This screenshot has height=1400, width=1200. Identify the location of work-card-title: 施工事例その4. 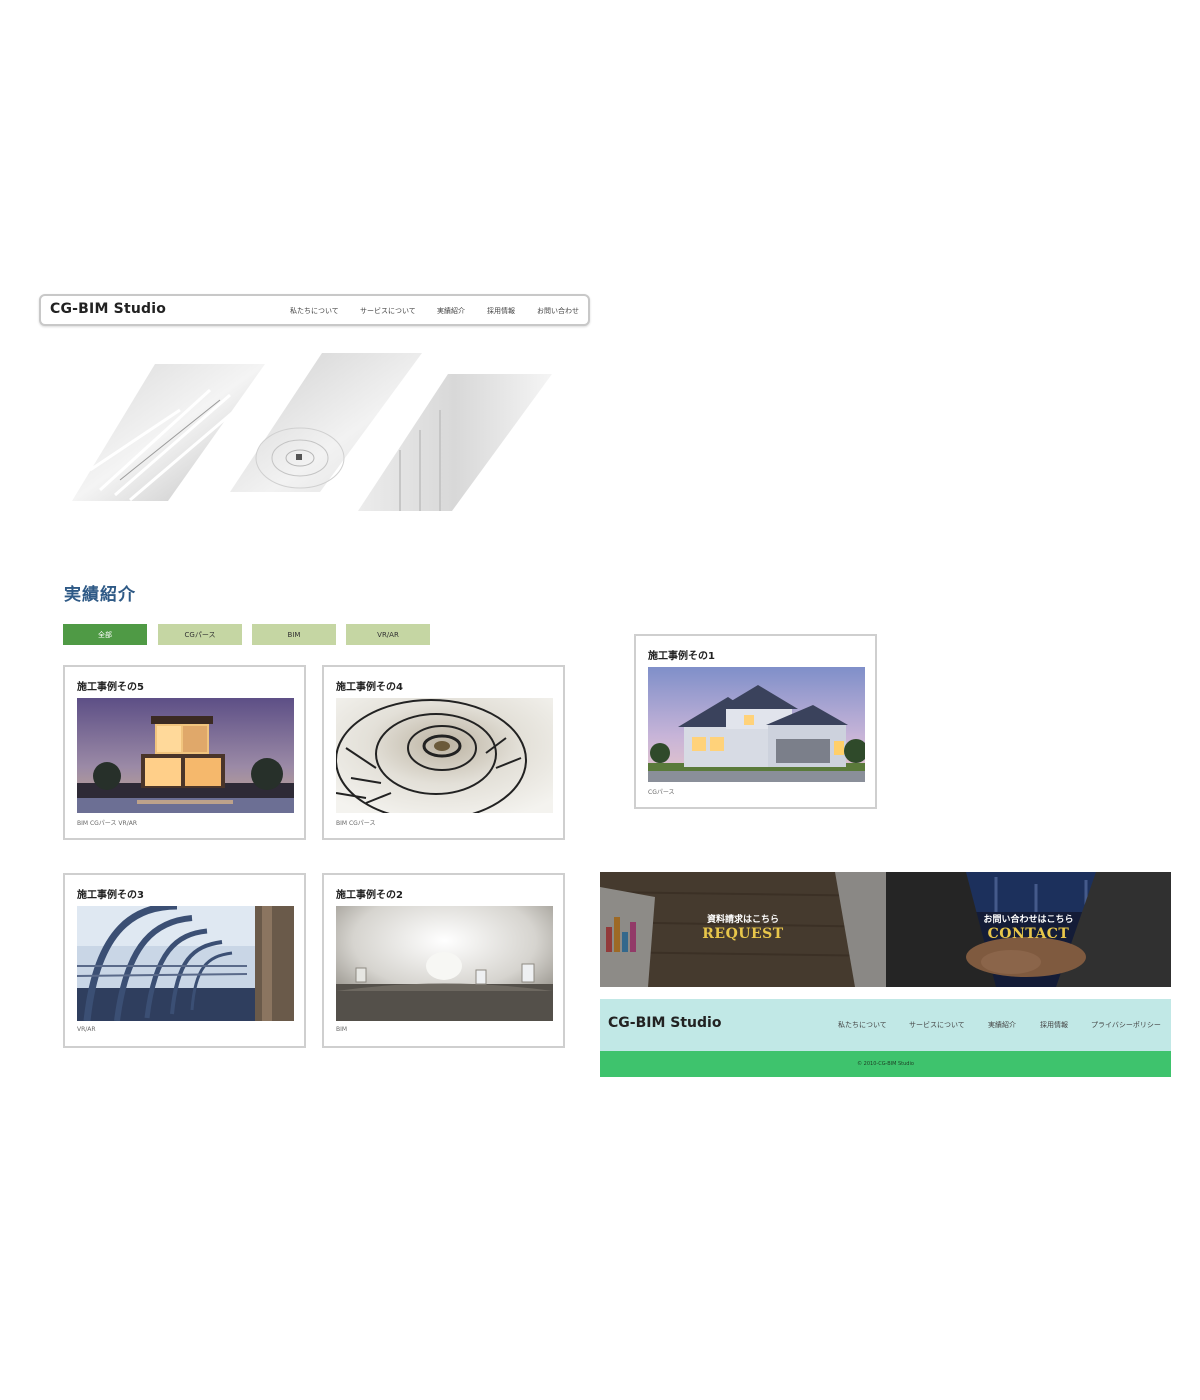
(369, 687).